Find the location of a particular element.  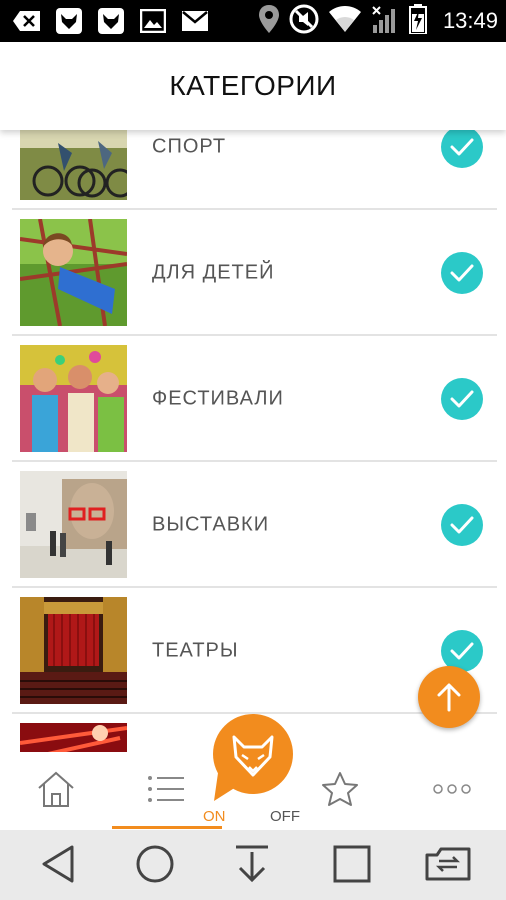

switch-sim-icon is located at coordinates (448, 866).